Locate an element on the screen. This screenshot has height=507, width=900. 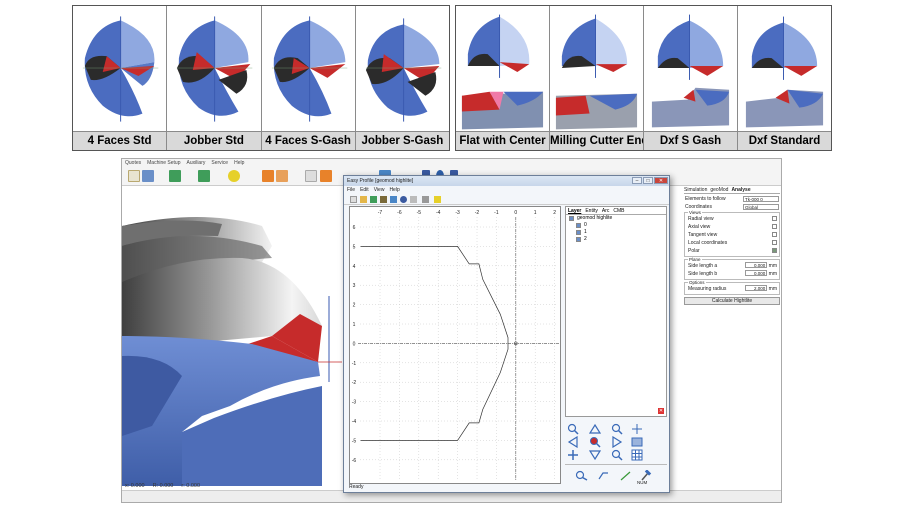
help-icon is located at coordinates (437, 199).